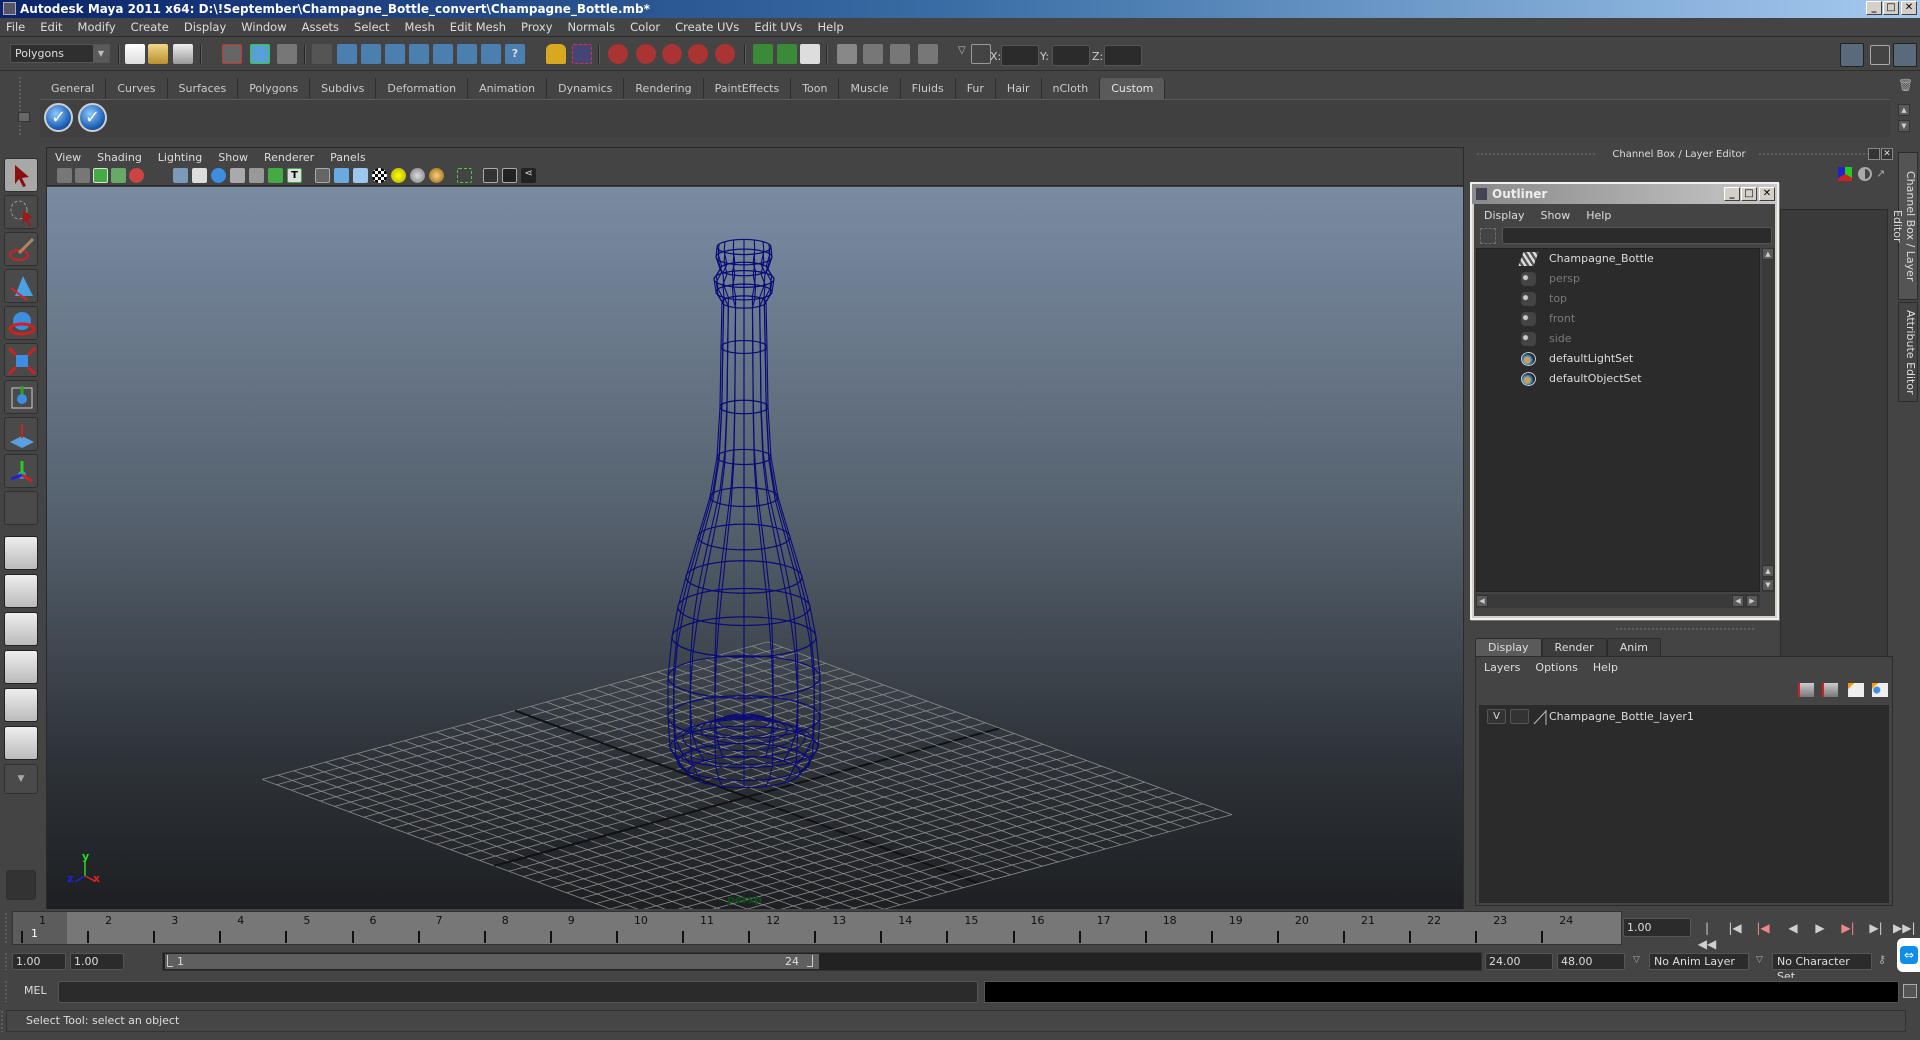 Image resolution: width=1920 pixels, height=1040 pixels. I want to click on construction-history-icon, so click(787, 54).